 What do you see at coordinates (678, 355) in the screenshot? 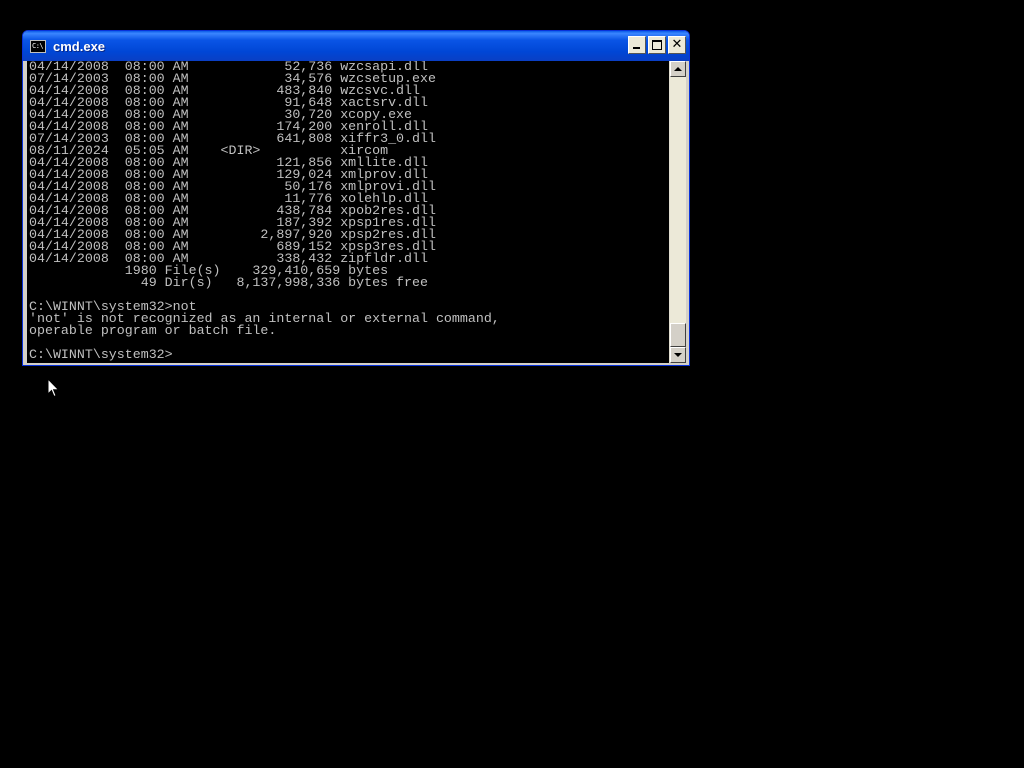
I see `scroll-down-button` at bounding box center [678, 355].